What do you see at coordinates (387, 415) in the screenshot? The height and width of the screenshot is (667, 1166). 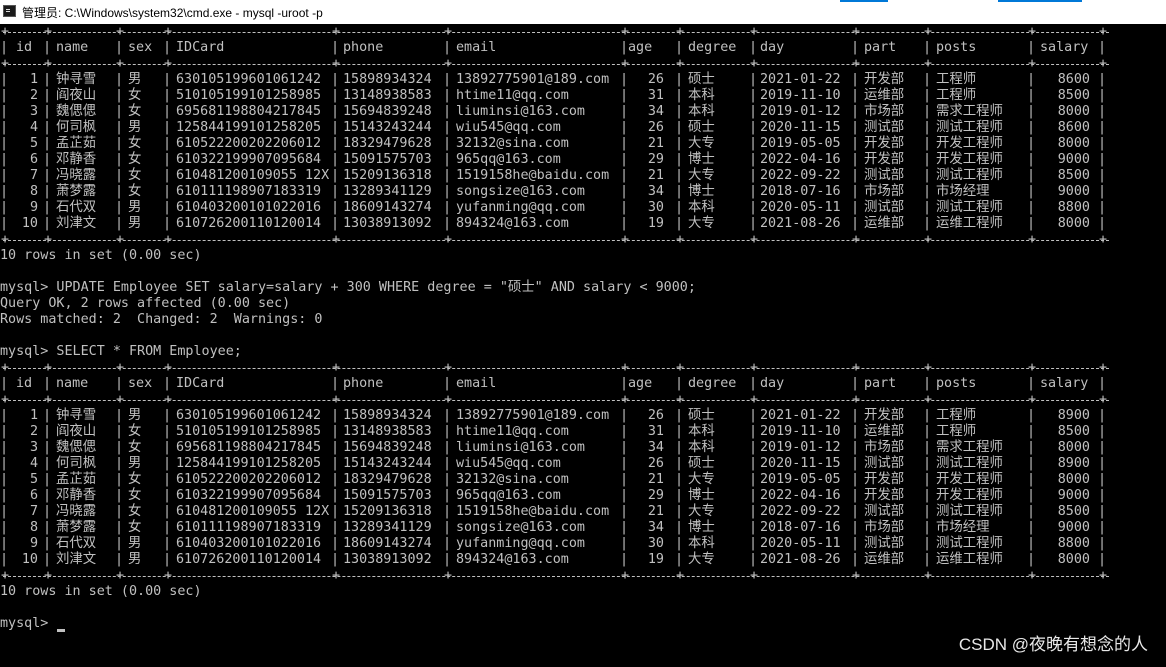 I see `cell-phone: 15898934324` at bounding box center [387, 415].